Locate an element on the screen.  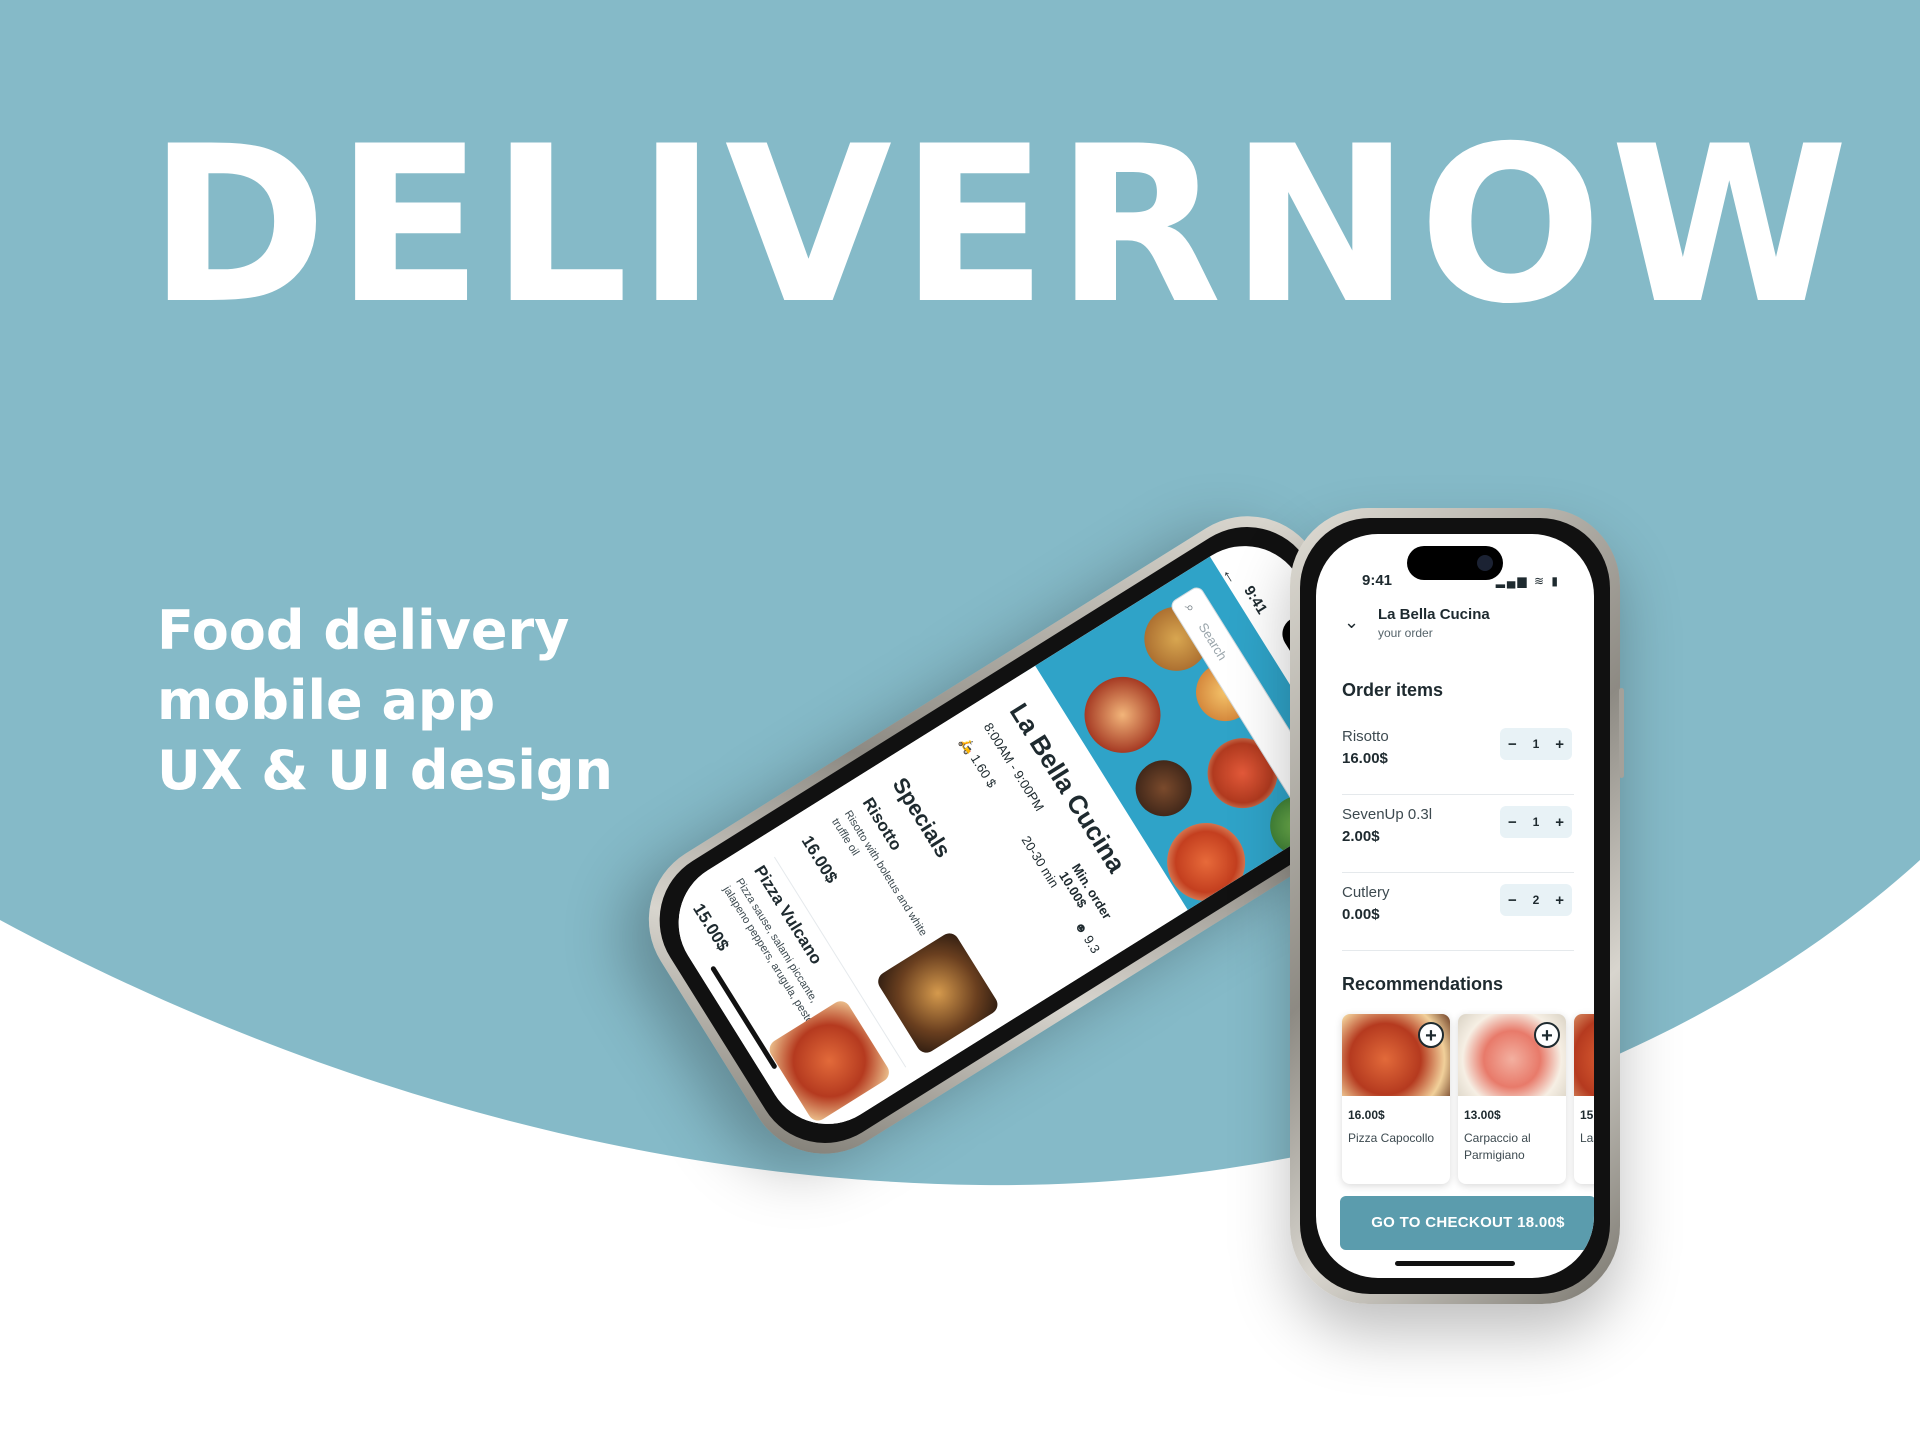
order-item-name: SevenUp 0.3l is located at coordinates (1387, 814).